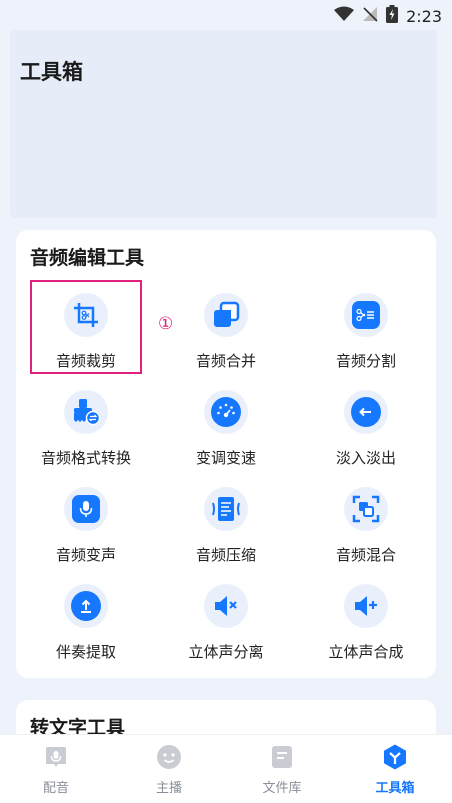 The width and height of the screenshot is (452, 803). What do you see at coordinates (366, 338) in the screenshot?
I see `tool-audio-split: 音频分割` at bounding box center [366, 338].